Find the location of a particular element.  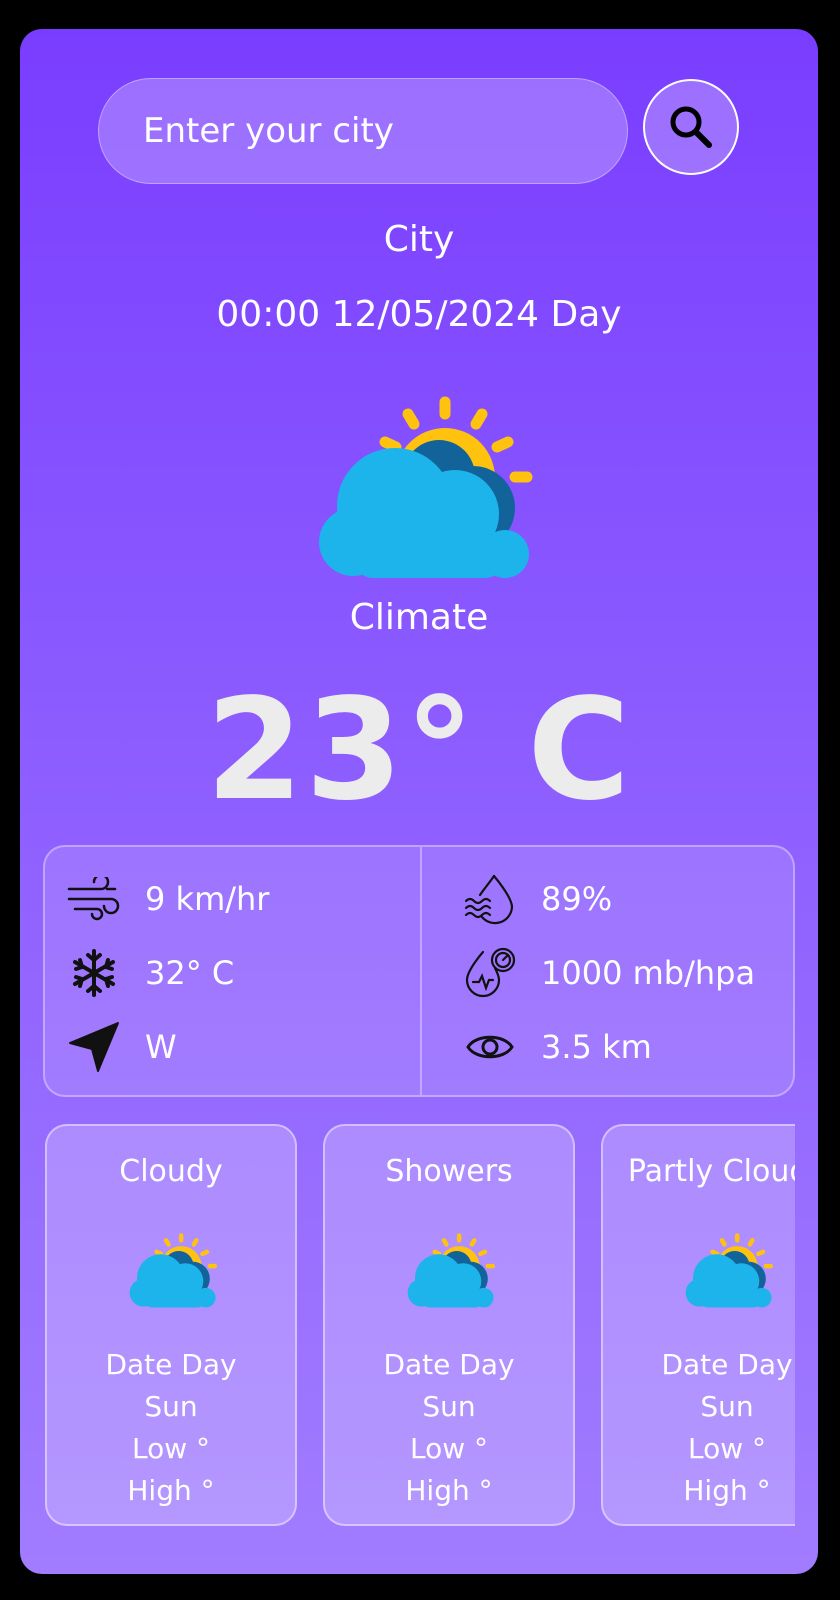

forecast-condition: Partly Cloudy is located at coordinates (711, 1171).